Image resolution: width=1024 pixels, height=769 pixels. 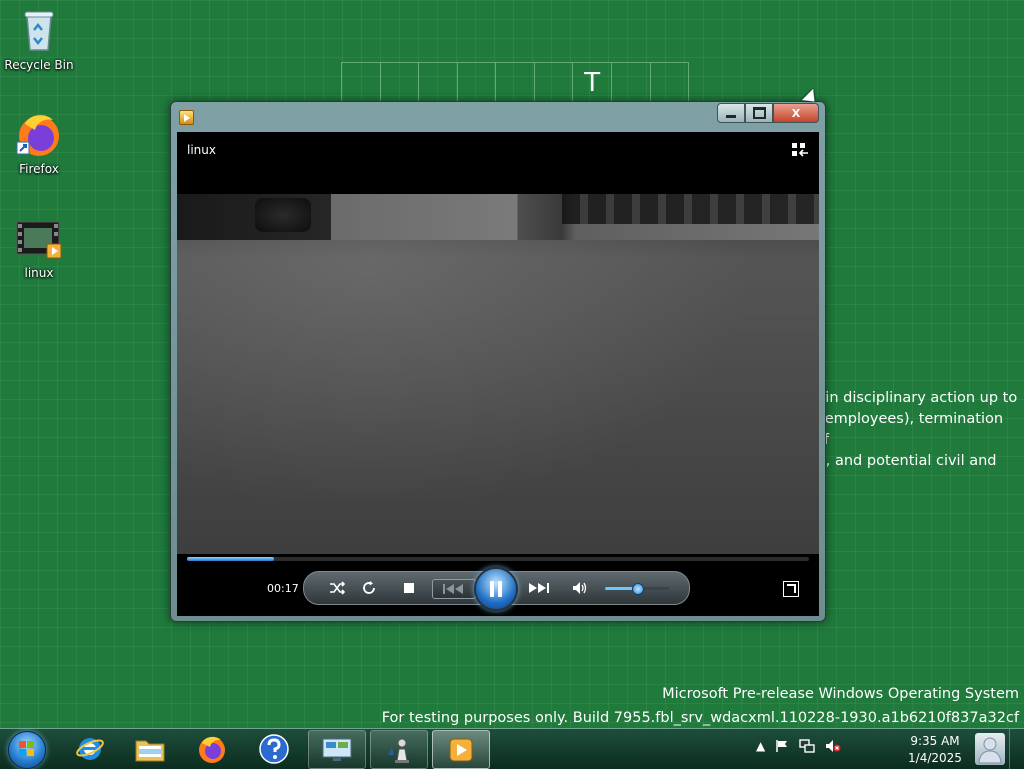 I want to click on windows-logo-icon, so click(x=27, y=749).